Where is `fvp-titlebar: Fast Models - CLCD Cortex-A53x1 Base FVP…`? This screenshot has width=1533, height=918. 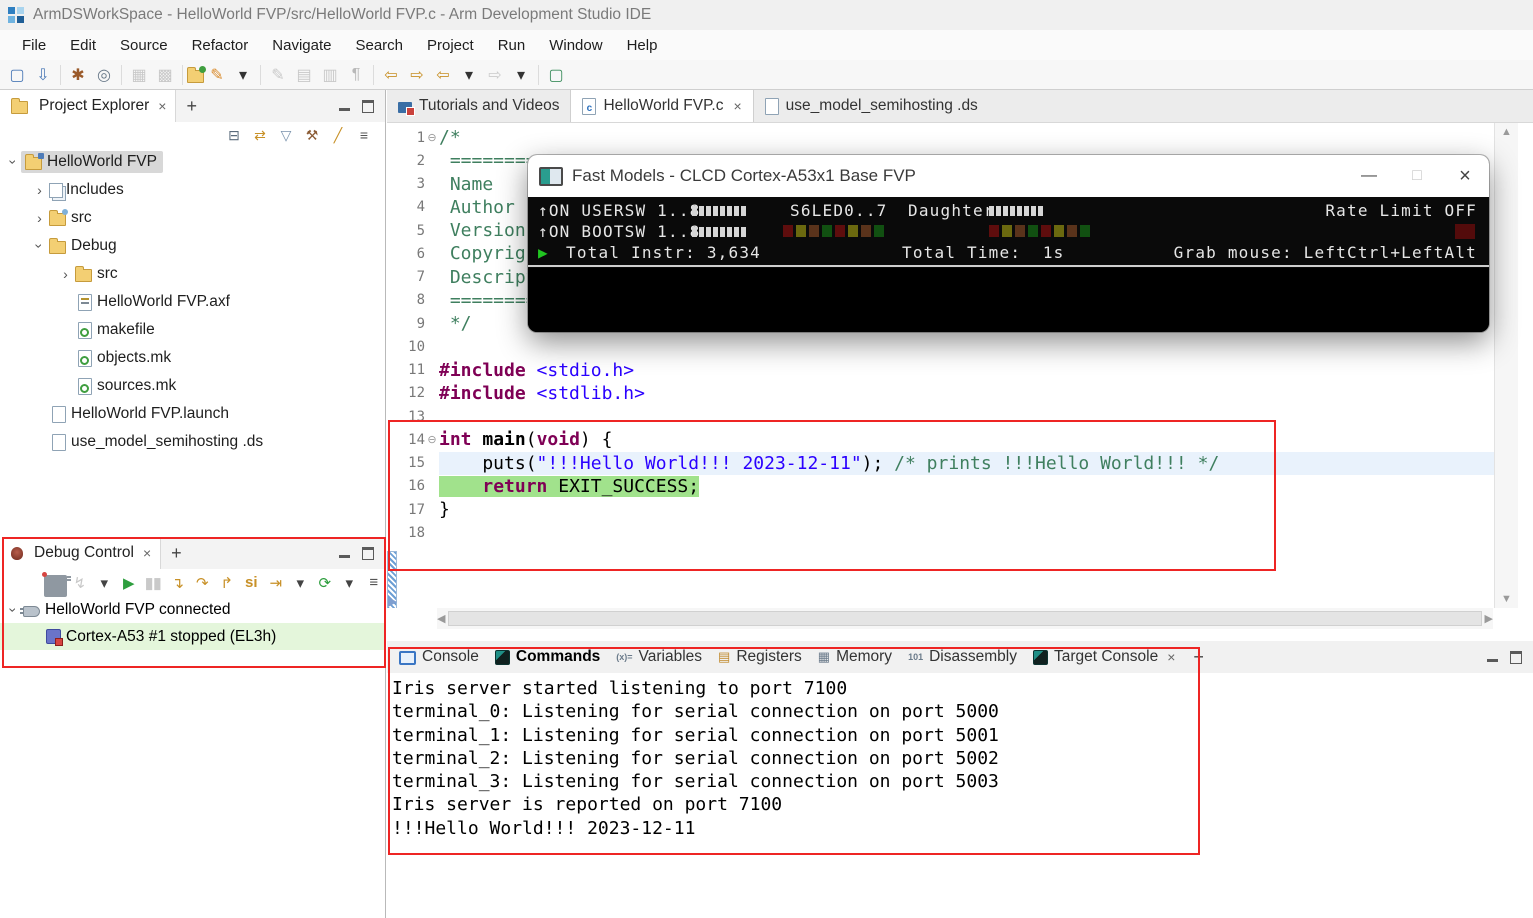 fvp-titlebar: Fast Models - CLCD Cortex-A53x1 Base FVP… is located at coordinates (1008, 176).